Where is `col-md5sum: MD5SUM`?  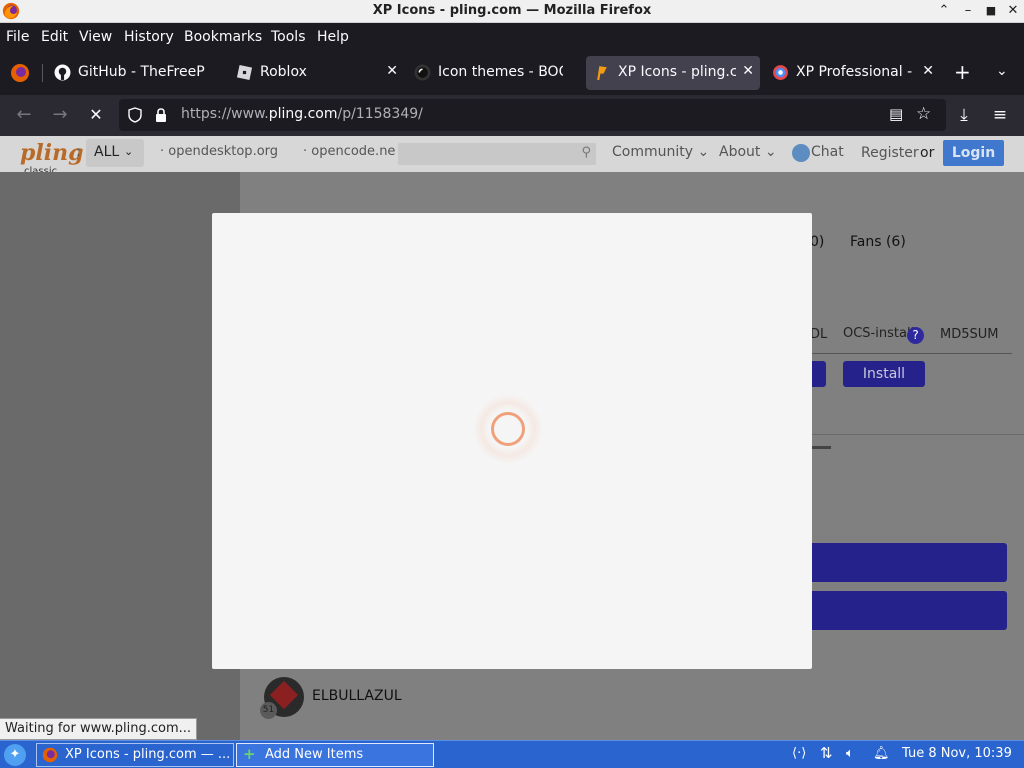
col-md5sum: MD5SUM is located at coordinates (969, 334).